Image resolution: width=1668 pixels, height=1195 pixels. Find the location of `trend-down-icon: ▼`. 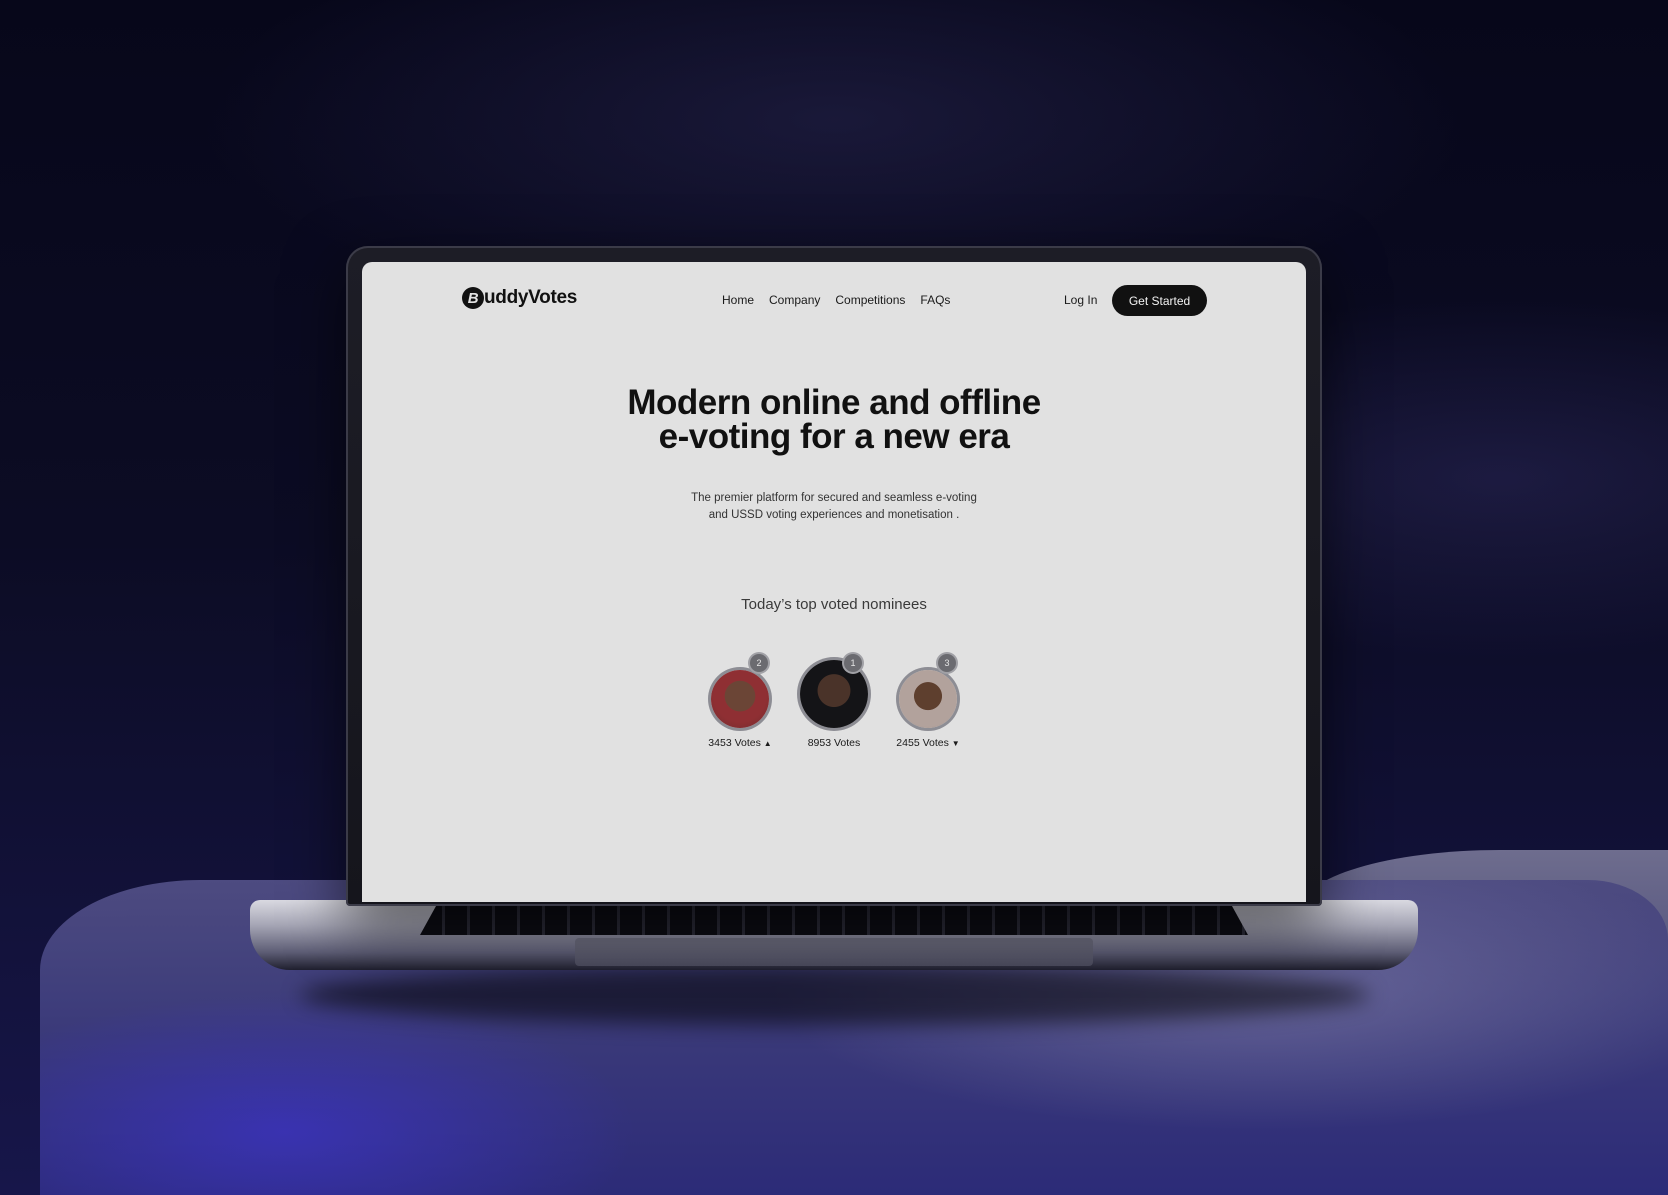

trend-down-icon: ▼ is located at coordinates (955, 743).